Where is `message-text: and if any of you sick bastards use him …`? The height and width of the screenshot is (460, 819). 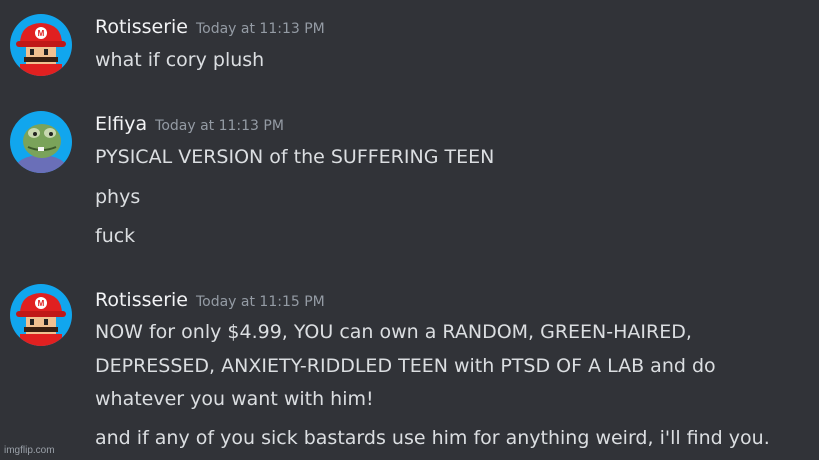
message-text: and if any of you sick bastards use him … is located at coordinates (432, 438).